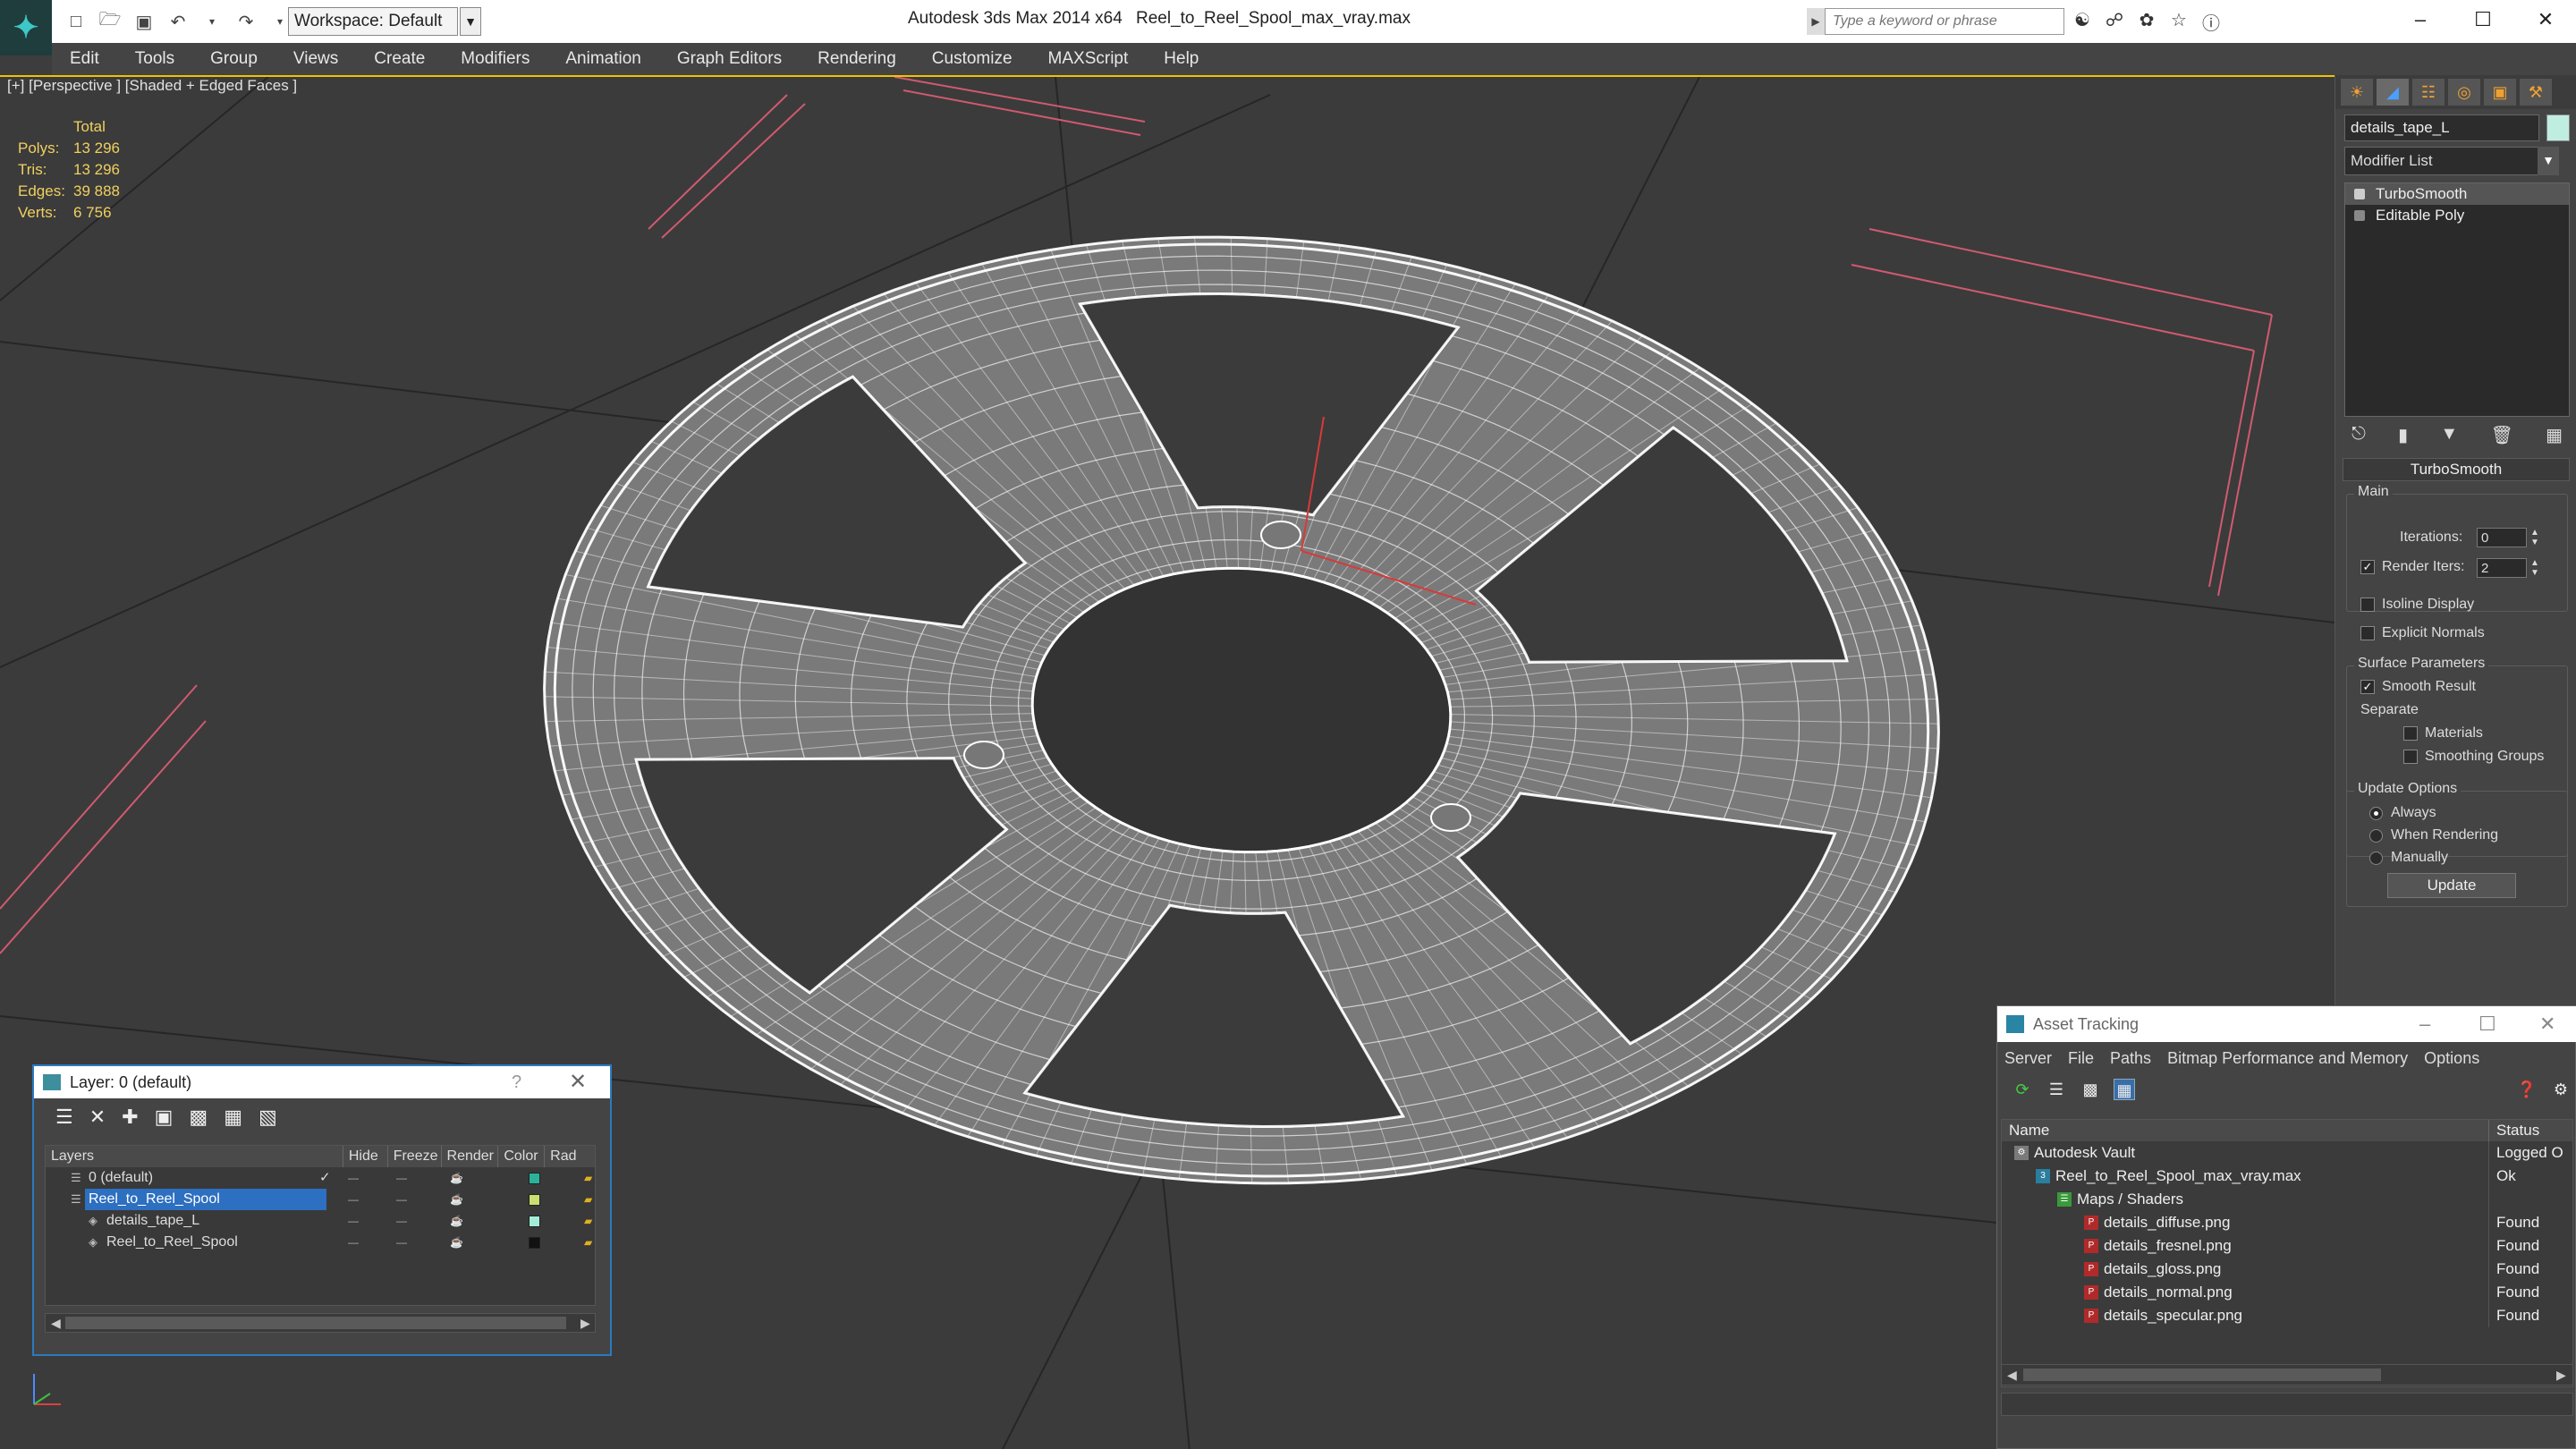  I want to click on layer-window-title-bar: Layer: 0 (default), so click(322, 1082).